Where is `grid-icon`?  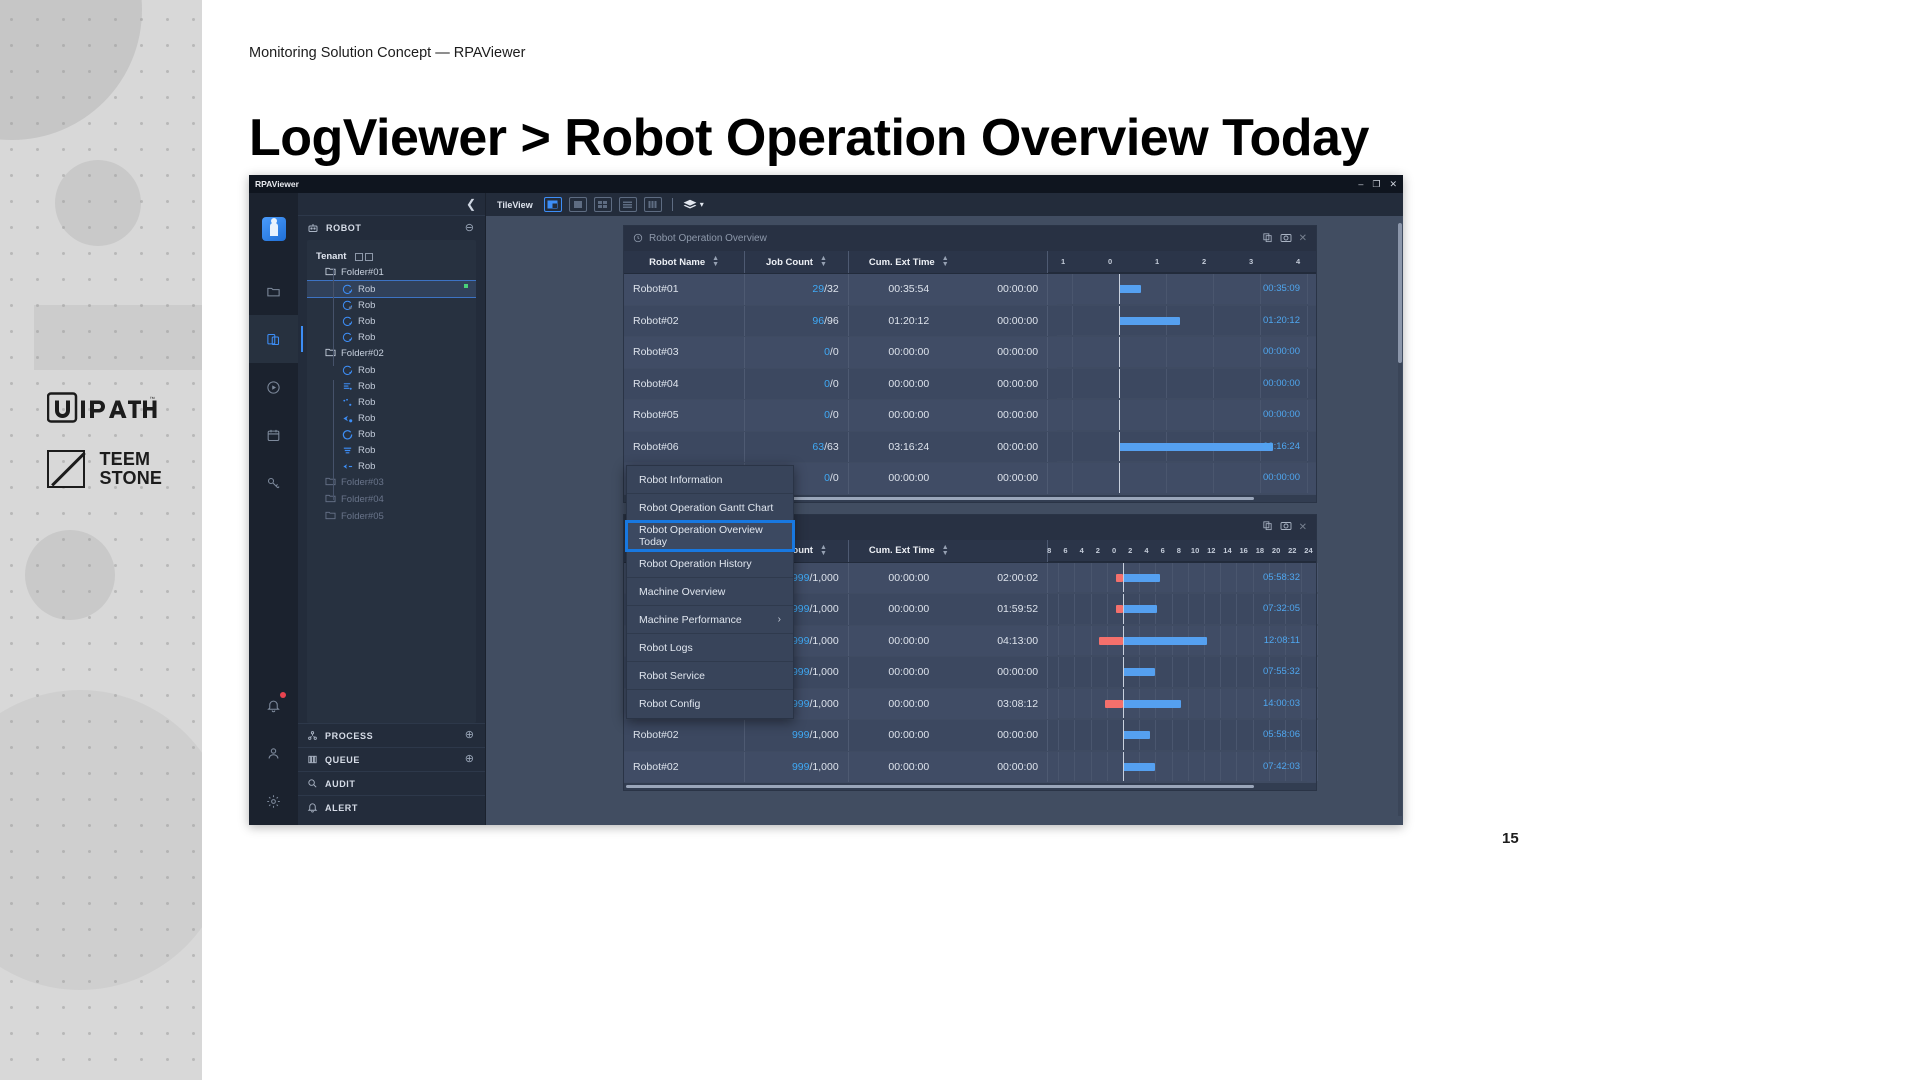 grid-icon is located at coordinates (602, 204).